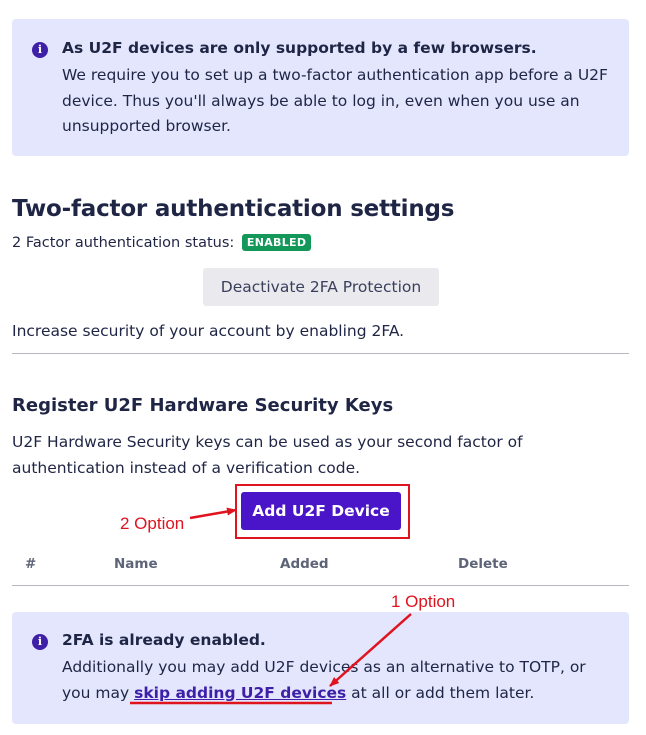 This screenshot has height=735, width=646. I want to click on annotation-option-1: 1 Option, so click(423, 601).